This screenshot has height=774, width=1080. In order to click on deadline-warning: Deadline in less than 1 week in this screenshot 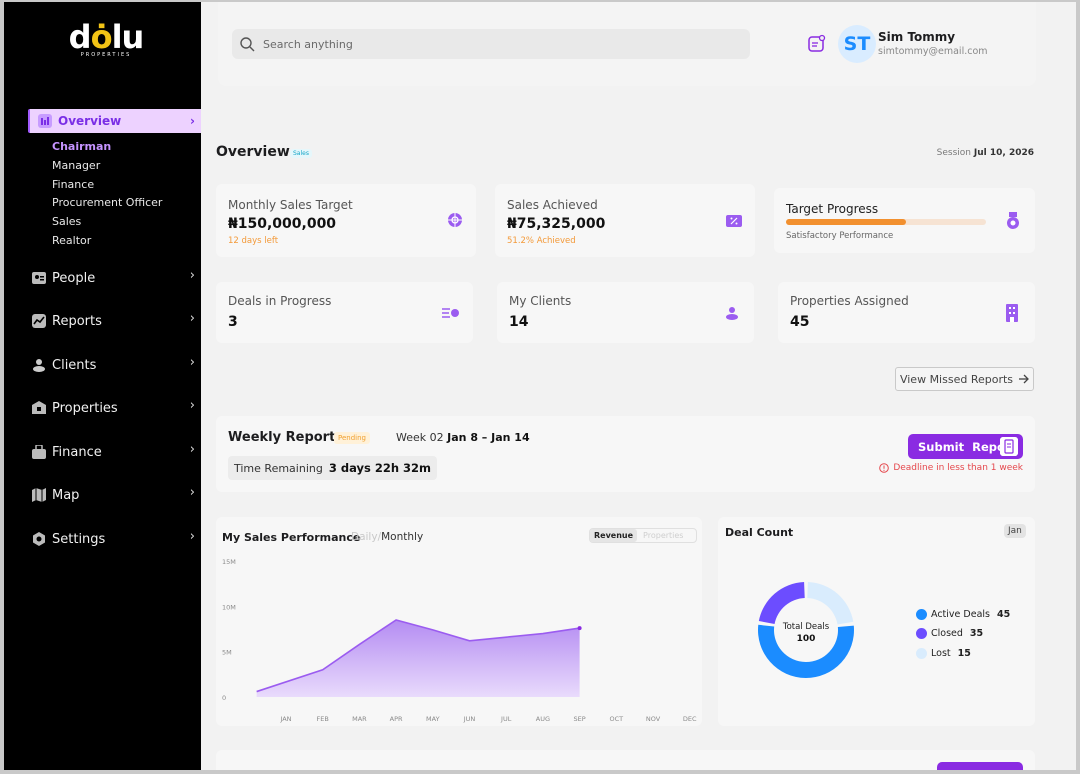, I will do `click(951, 468)`.